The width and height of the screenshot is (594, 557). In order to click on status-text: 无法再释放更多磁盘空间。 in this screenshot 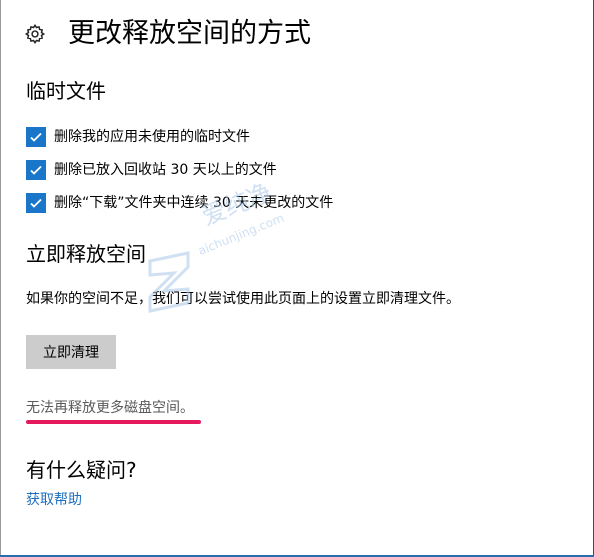, I will do `click(110, 408)`.